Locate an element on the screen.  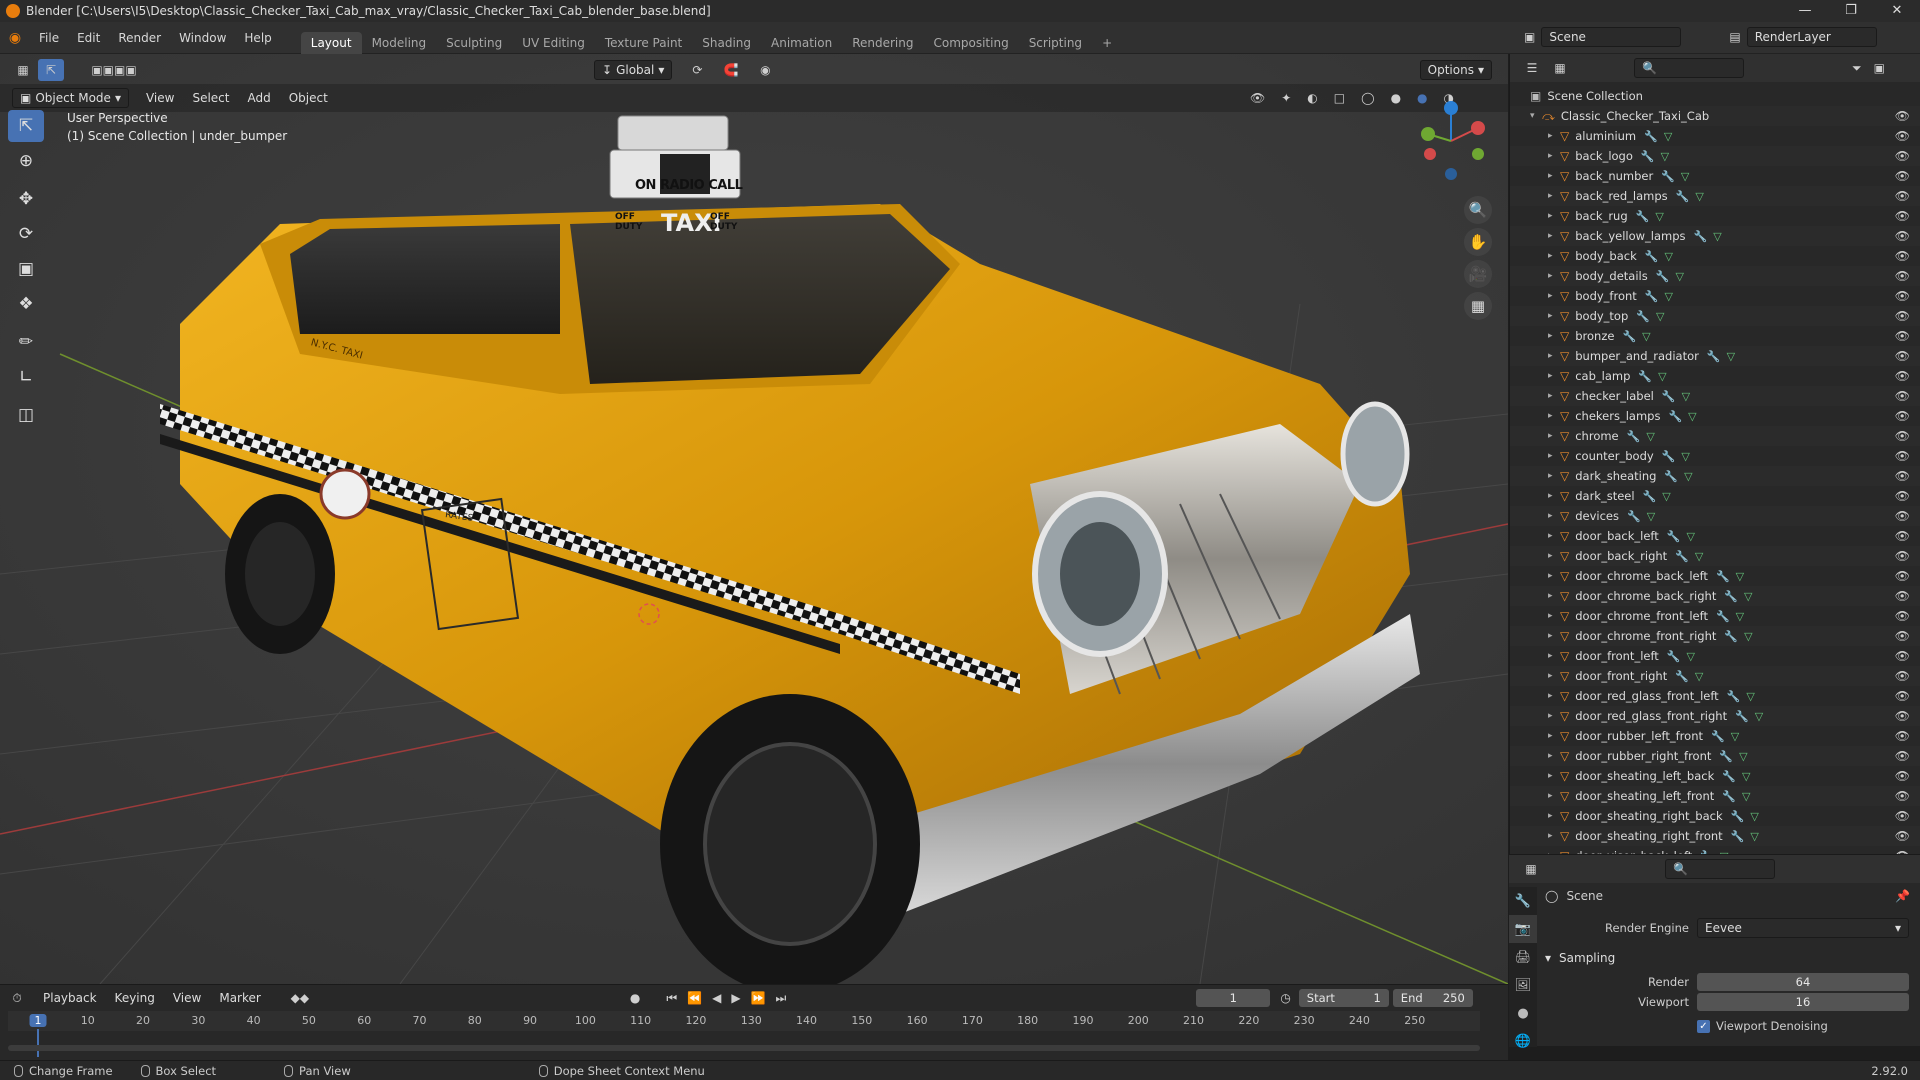
outliner-item-dark_sheating: ▸ ▽ dark_sheating 🔧 ▽ 👁 is located at coordinates (1715, 476).